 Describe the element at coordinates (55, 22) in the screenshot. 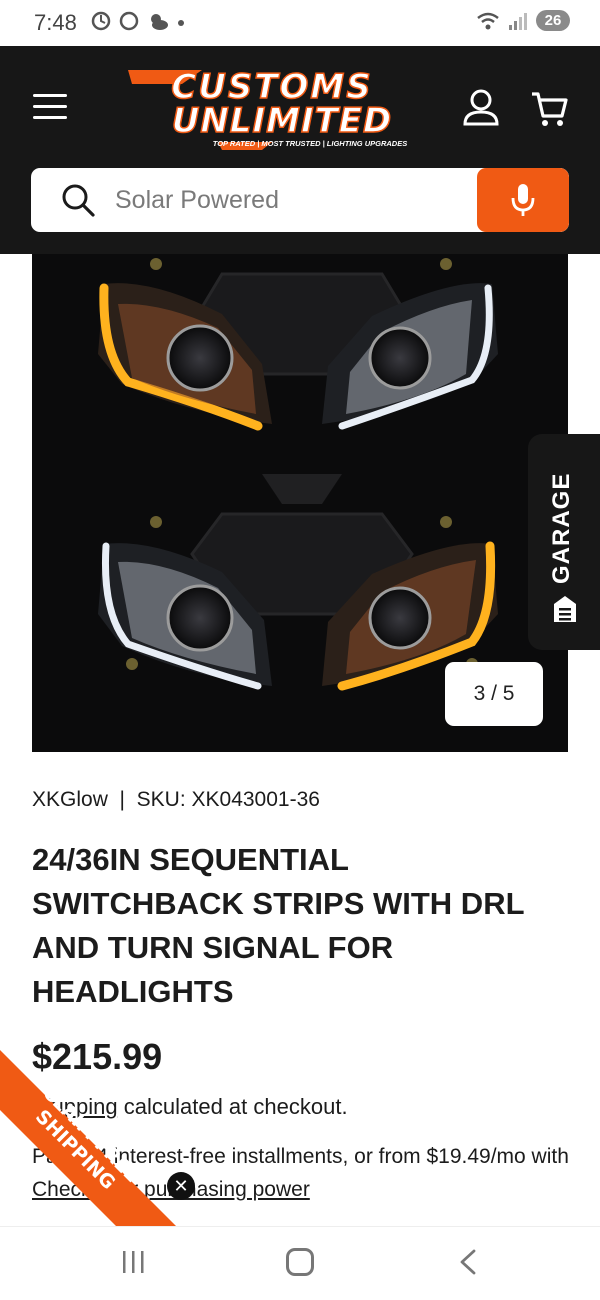

I see `status-time: 7:48` at that location.